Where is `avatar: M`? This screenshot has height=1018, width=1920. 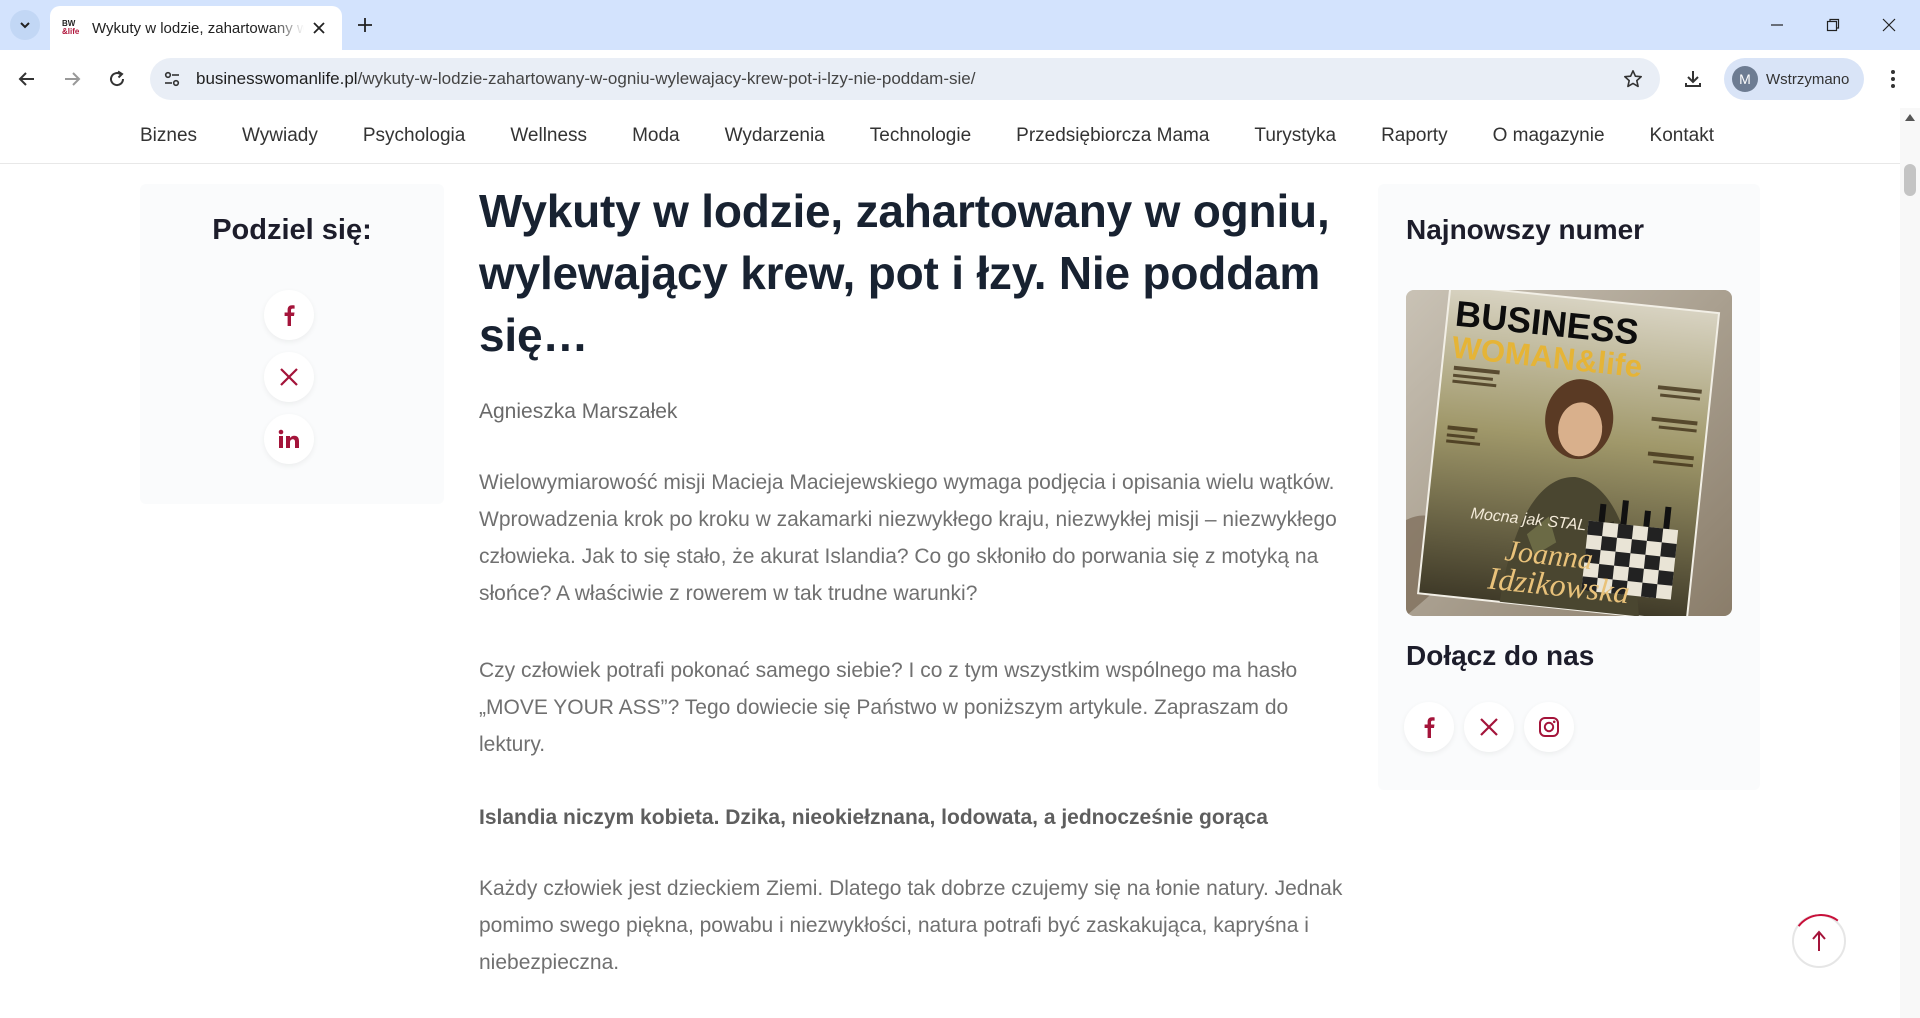 avatar: M is located at coordinates (1745, 79).